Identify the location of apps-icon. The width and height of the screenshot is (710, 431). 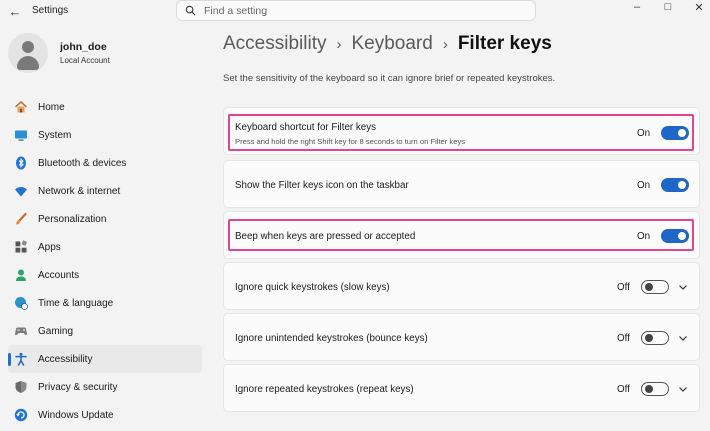
(21, 247).